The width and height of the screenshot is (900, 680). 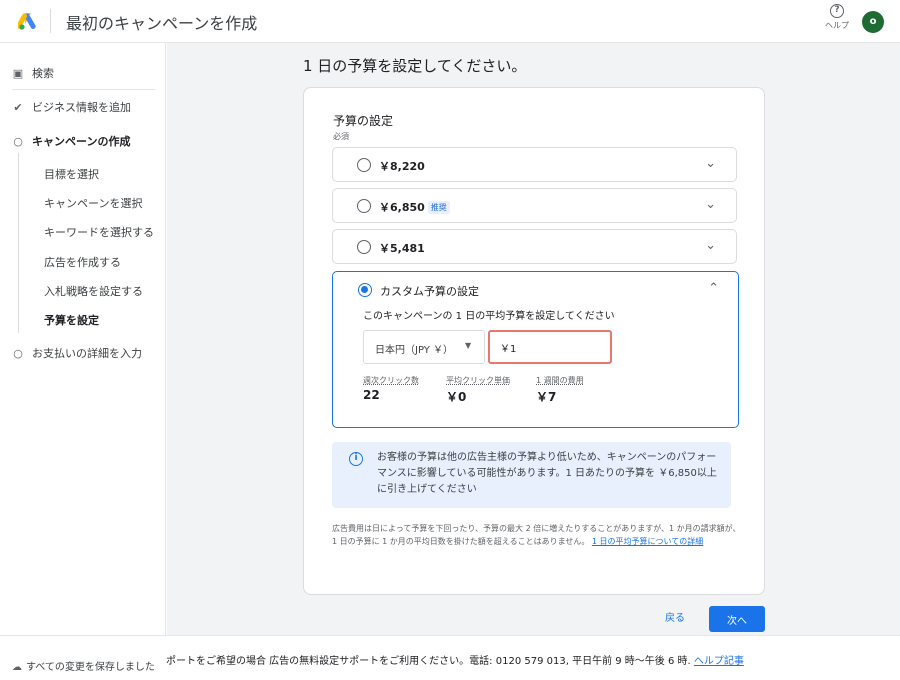 What do you see at coordinates (489, 316) in the screenshot?
I see `custom-budget-description: このキャンペーンの 1 日の平均予算を設定してください` at bounding box center [489, 316].